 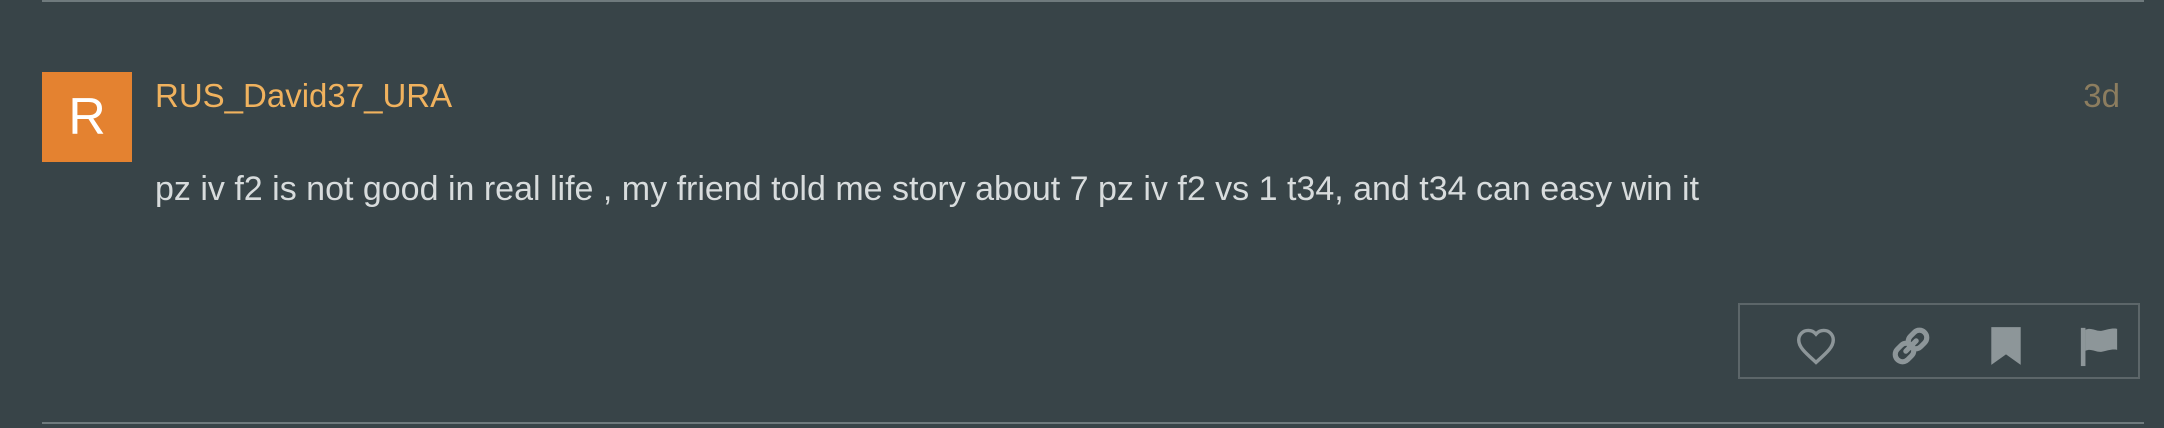 I want to click on post-actions-bar, so click(x=1939, y=341).